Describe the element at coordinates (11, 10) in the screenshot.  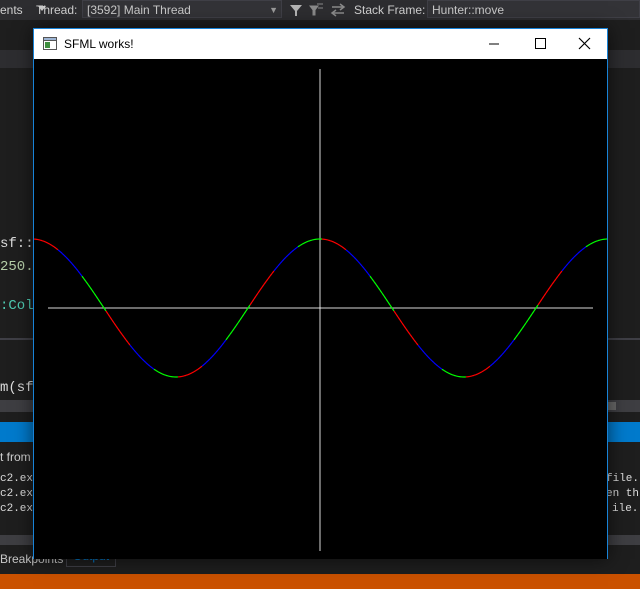
I see `events-label: ents` at that location.